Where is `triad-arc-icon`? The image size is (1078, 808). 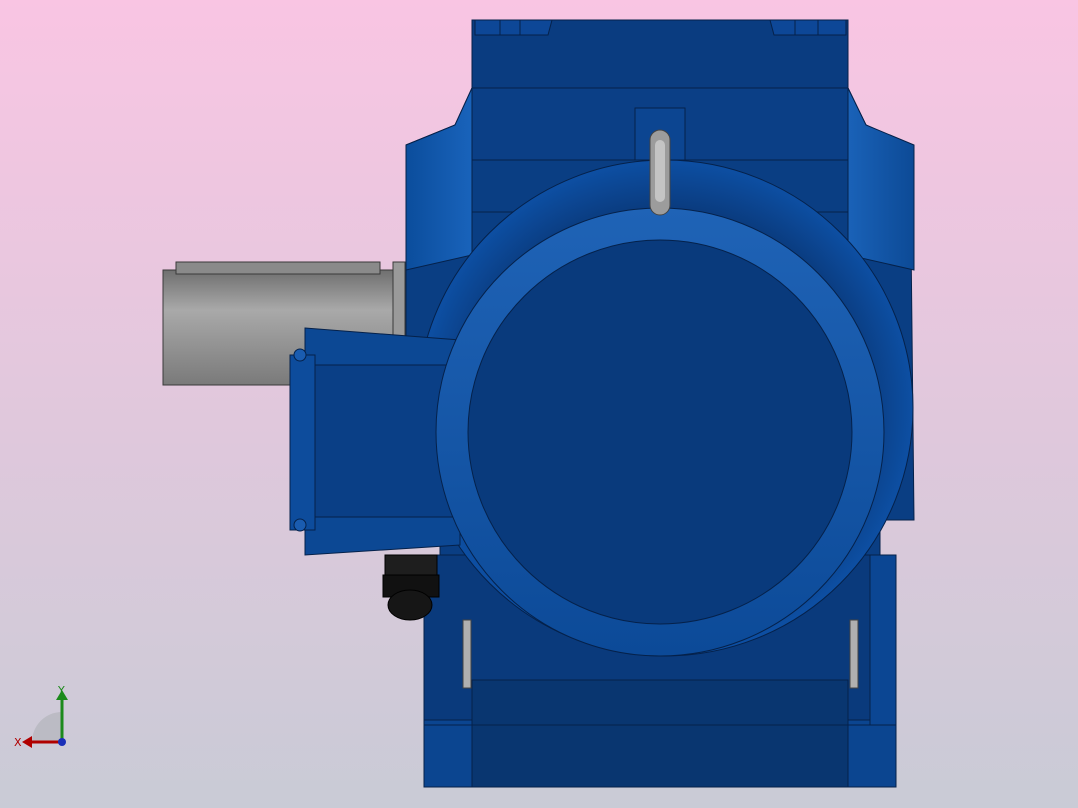 triad-arc-icon is located at coordinates (47, 727).